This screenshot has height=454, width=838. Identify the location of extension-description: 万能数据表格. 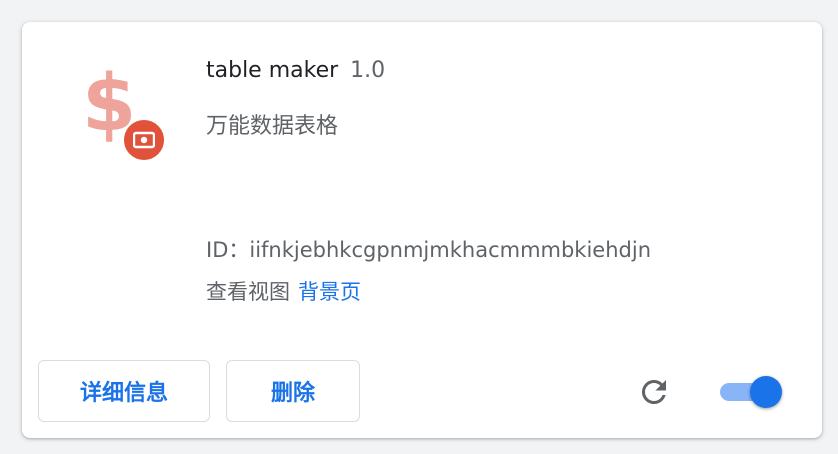
(272, 126).